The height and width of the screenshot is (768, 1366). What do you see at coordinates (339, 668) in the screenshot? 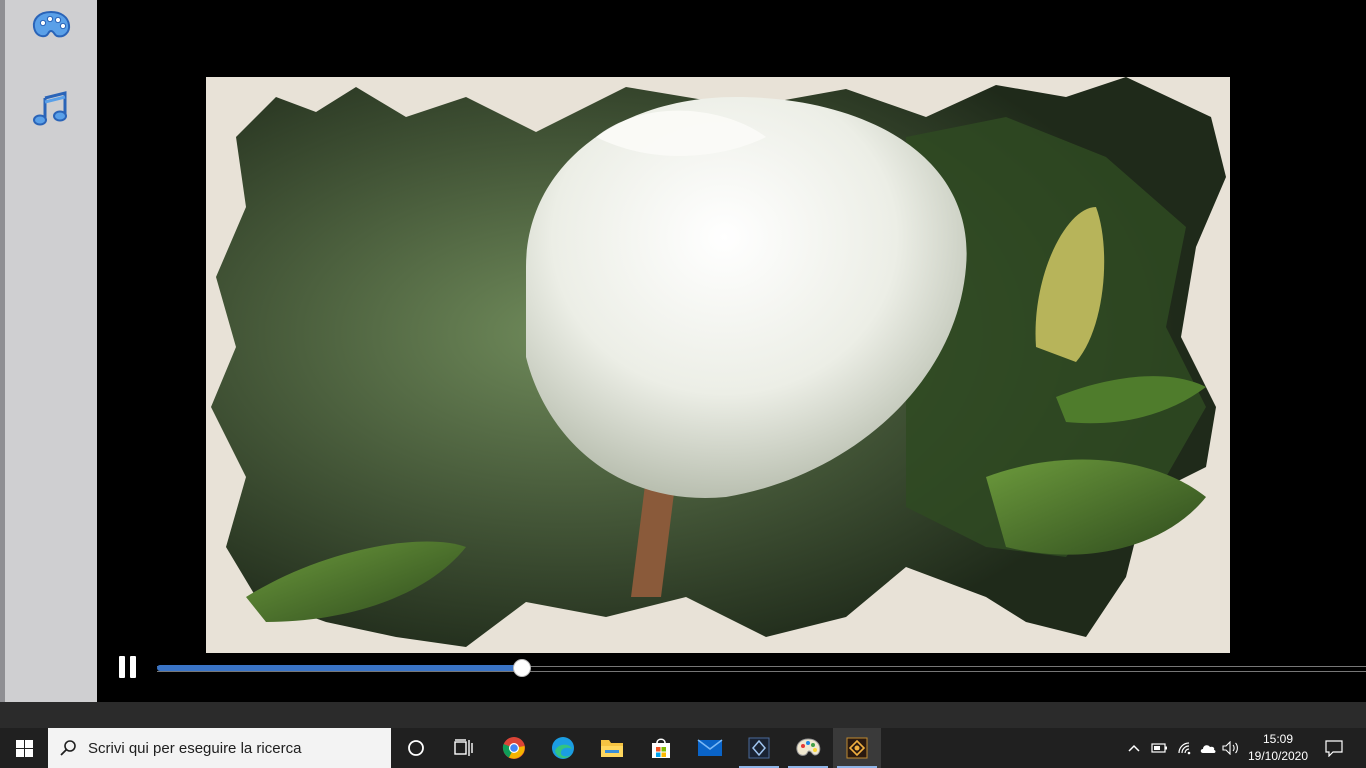
I see `seek-progress` at bounding box center [339, 668].